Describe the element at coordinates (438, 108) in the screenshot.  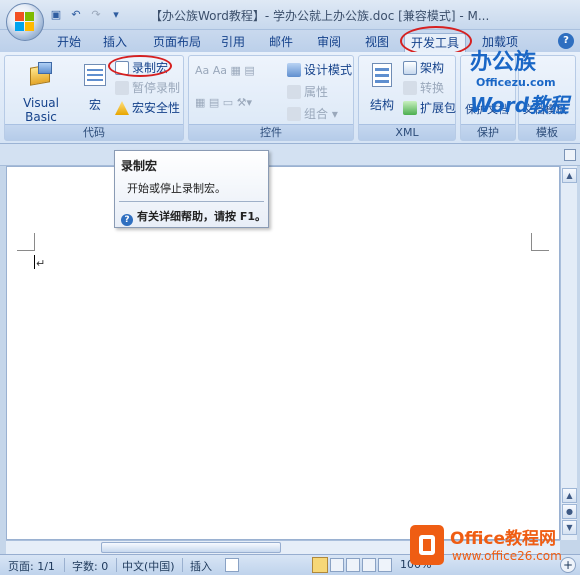
I see `expansion-packs-label: 扩展包` at that location.